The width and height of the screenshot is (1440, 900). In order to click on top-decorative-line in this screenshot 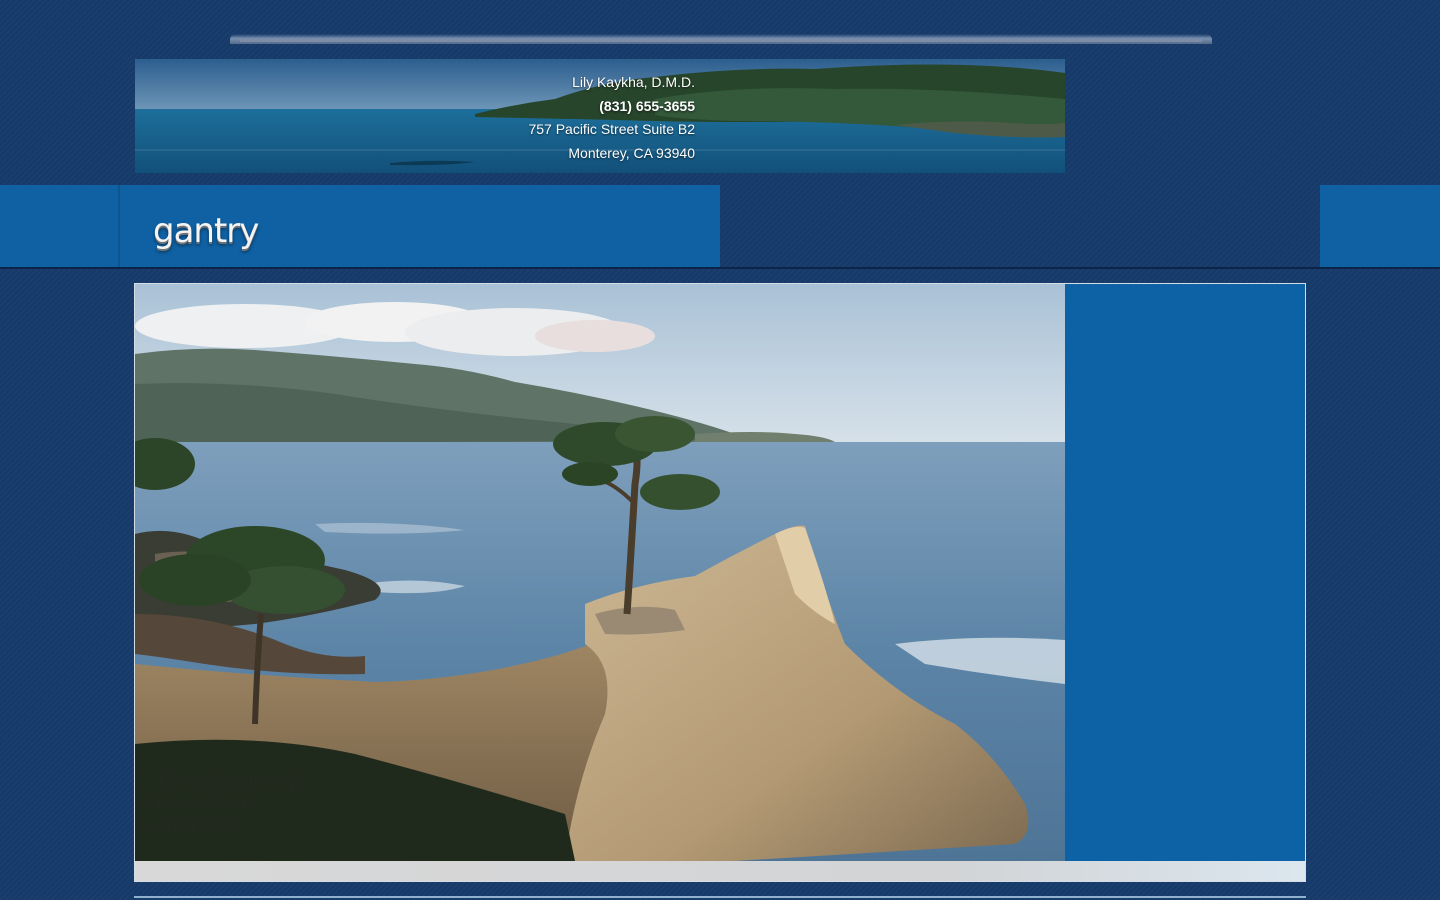, I will do `click(721, 40)`.